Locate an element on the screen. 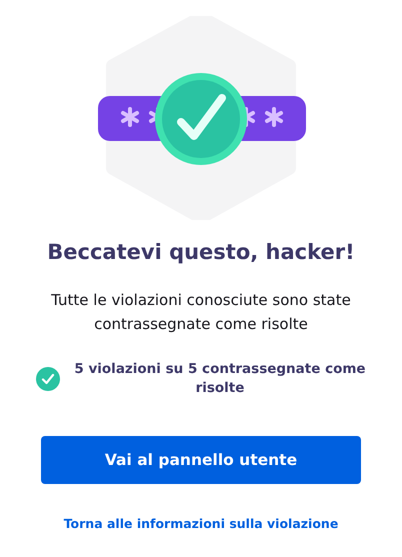 This screenshot has height=557, width=402. heading: Beccatevi questo, hacker! is located at coordinates (201, 252).